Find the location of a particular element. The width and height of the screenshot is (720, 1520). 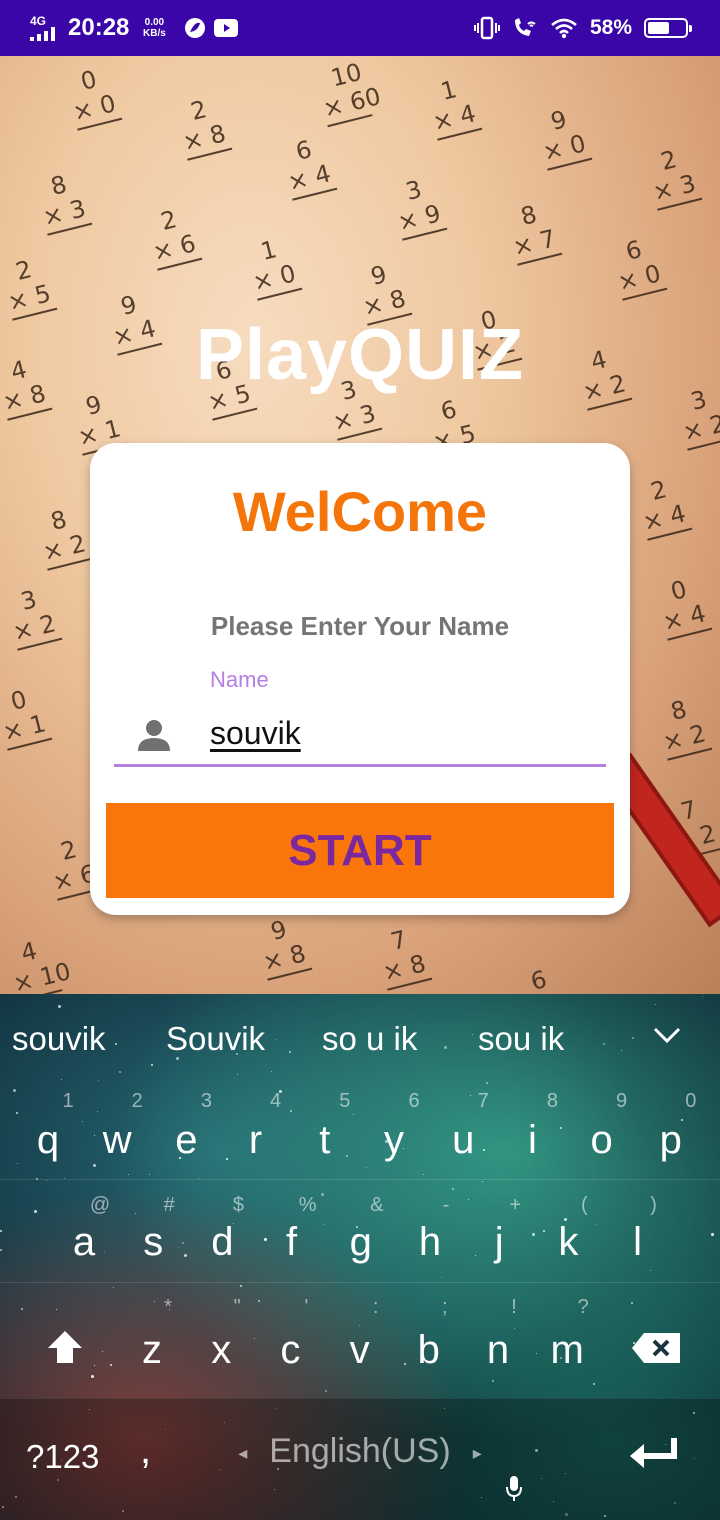

key-hint: 4 is located at coordinates (276, 1101).